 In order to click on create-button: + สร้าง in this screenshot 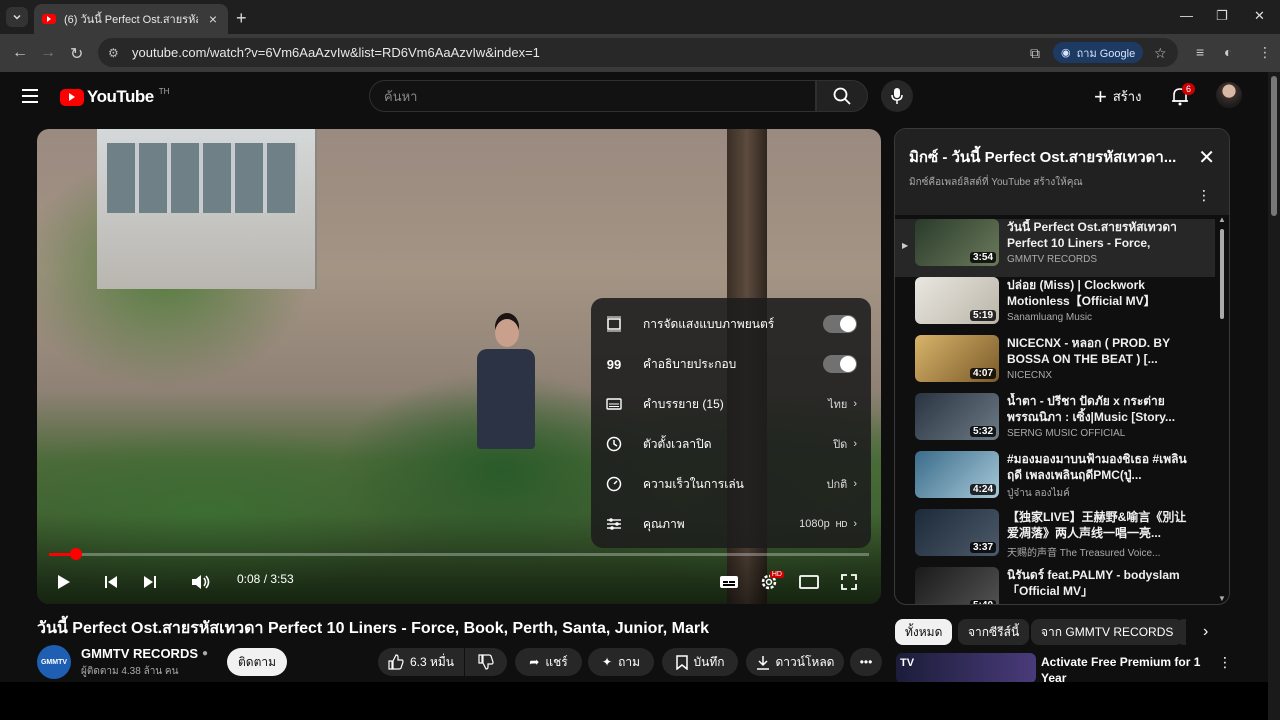, I will do `click(1117, 96)`.